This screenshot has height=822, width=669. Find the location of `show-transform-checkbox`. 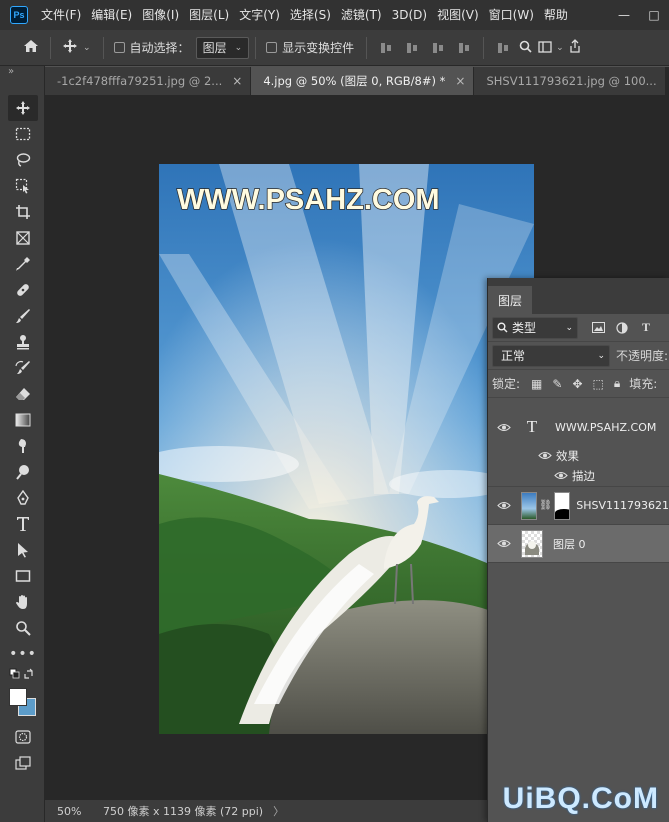

show-transform-checkbox is located at coordinates (272, 47).